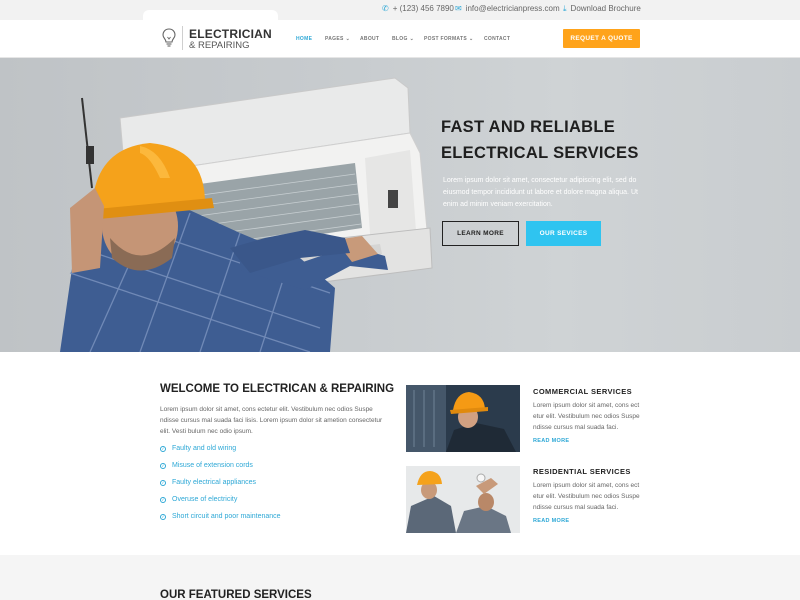 This screenshot has width=800, height=600. What do you see at coordinates (512, 8) in the screenshot?
I see `top-email-text: info@electricianpress.com` at bounding box center [512, 8].